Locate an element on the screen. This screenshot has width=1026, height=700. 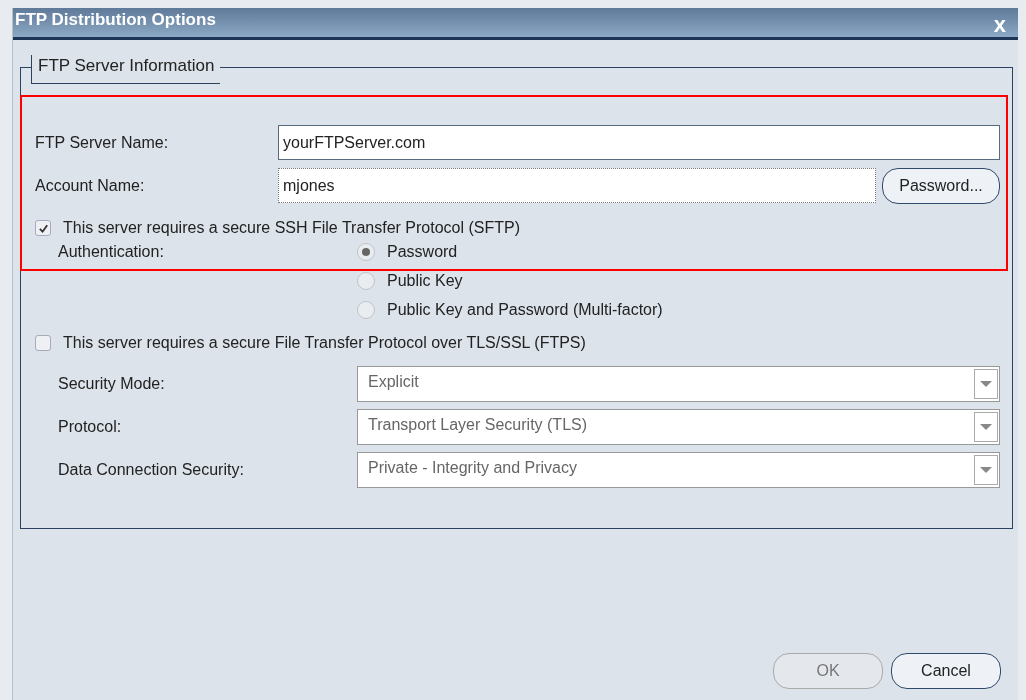
field-label: Data Connection Security: is located at coordinates (151, 470).